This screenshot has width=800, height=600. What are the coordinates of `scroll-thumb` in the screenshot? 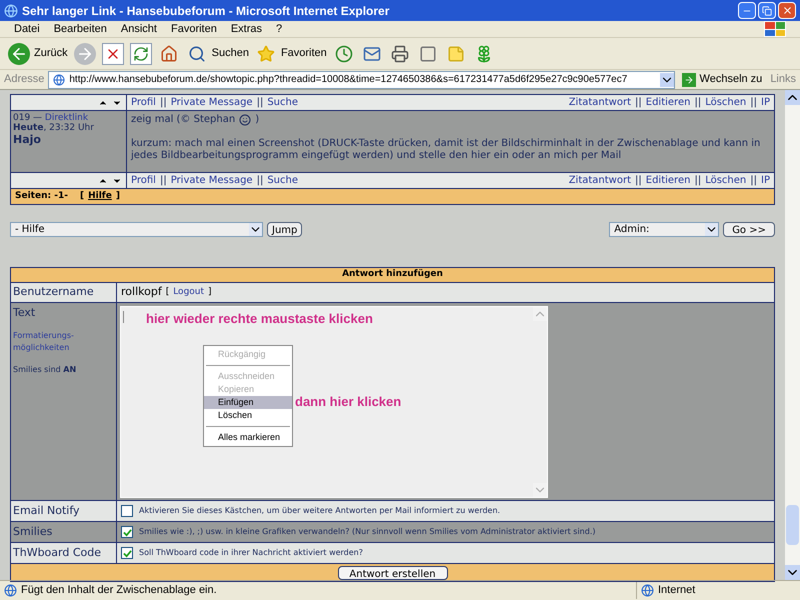 It's located at (792, 525).